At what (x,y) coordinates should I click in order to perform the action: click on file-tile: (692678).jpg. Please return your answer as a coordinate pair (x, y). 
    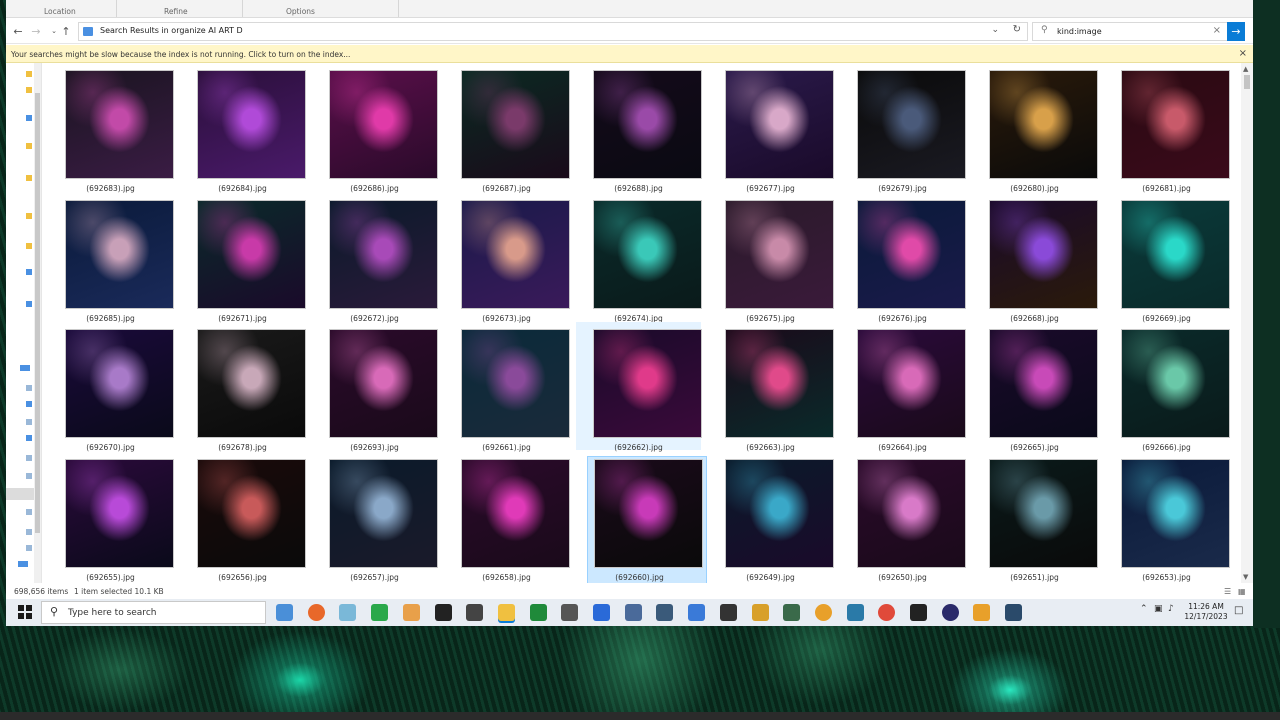
    Looking at the image, I should click on (243, 387).